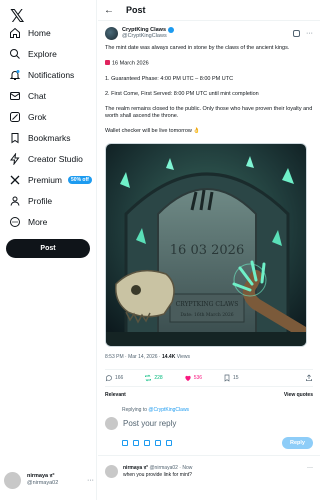 This screenshot has height=500, width=320. What do you see at coordinates (148, 36) in the screenshot?
I see `author-handle: @CryptKingClaws` at bounding box center [148, 36].